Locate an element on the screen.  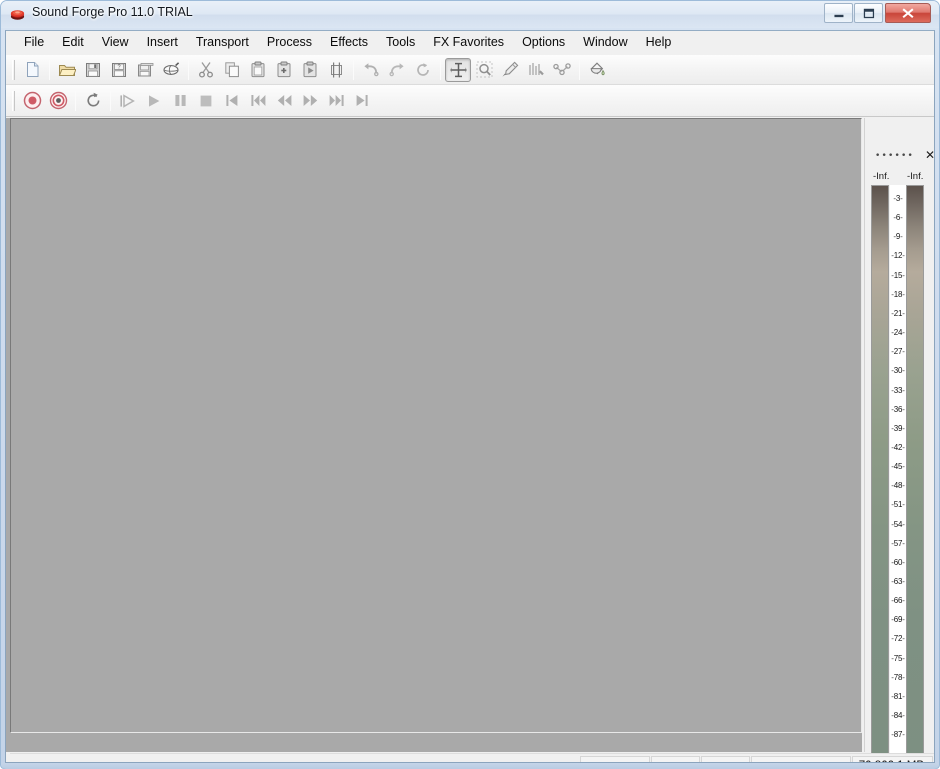
copy-icon is located at coordinates (232, 70).